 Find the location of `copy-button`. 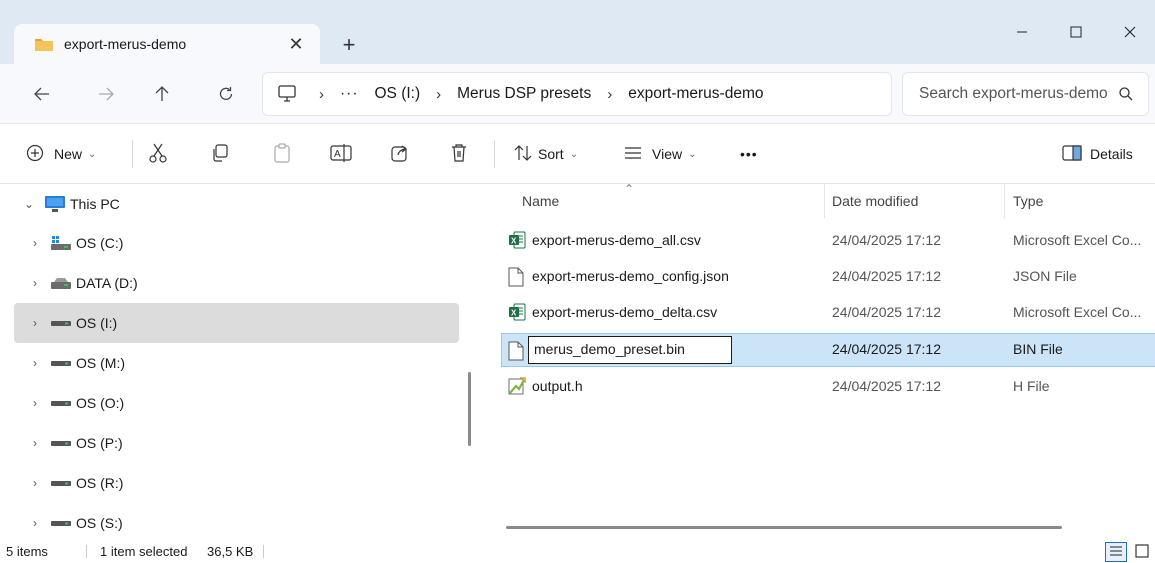

copy-button is located at coordinates (220, 154).